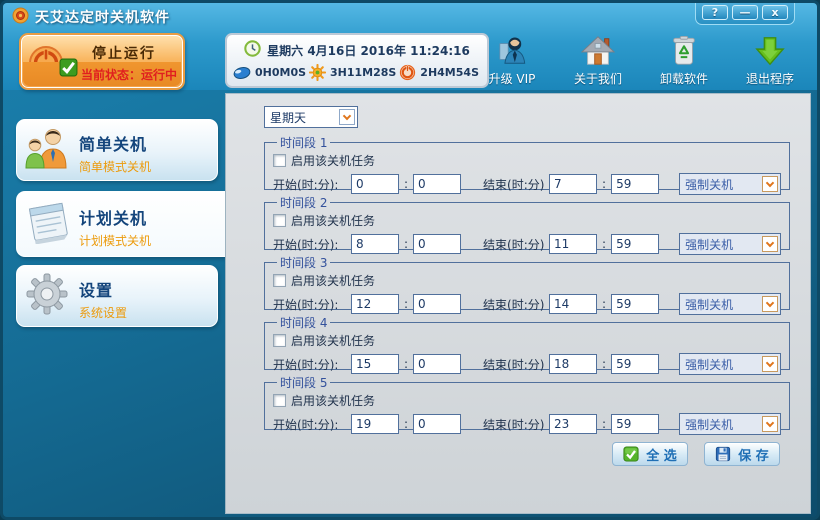 This screenshot has height=520, width=820. I want to click on mouse-icon, so click(242, 72).